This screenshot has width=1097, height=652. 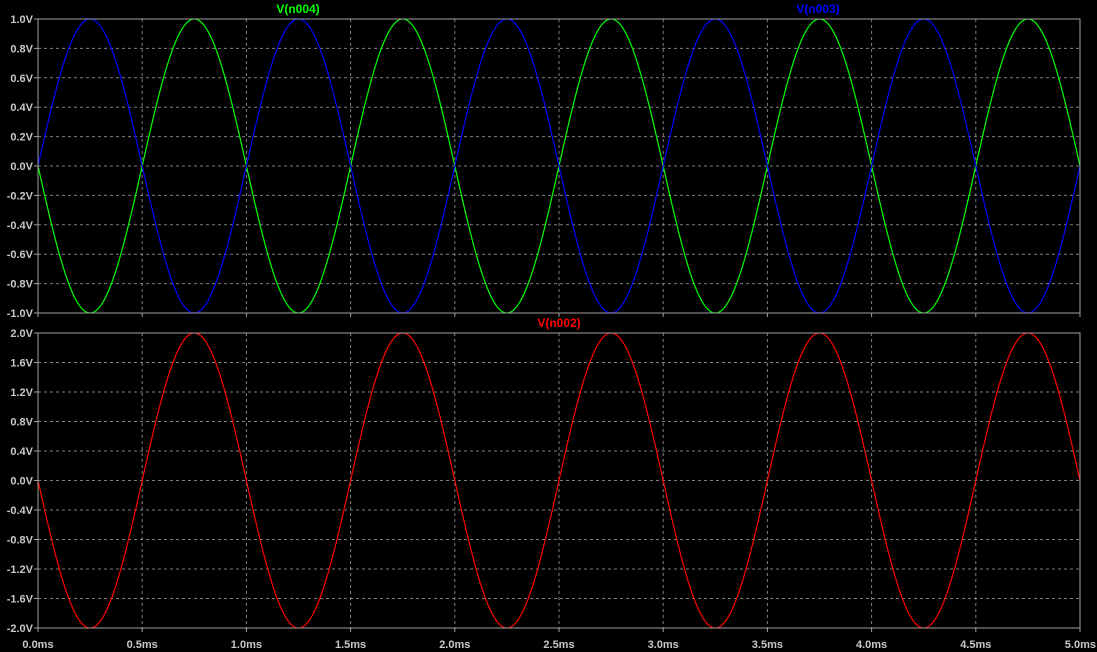 I want to click on y-tick-label: 0.2V, so click(x=21, y=138).